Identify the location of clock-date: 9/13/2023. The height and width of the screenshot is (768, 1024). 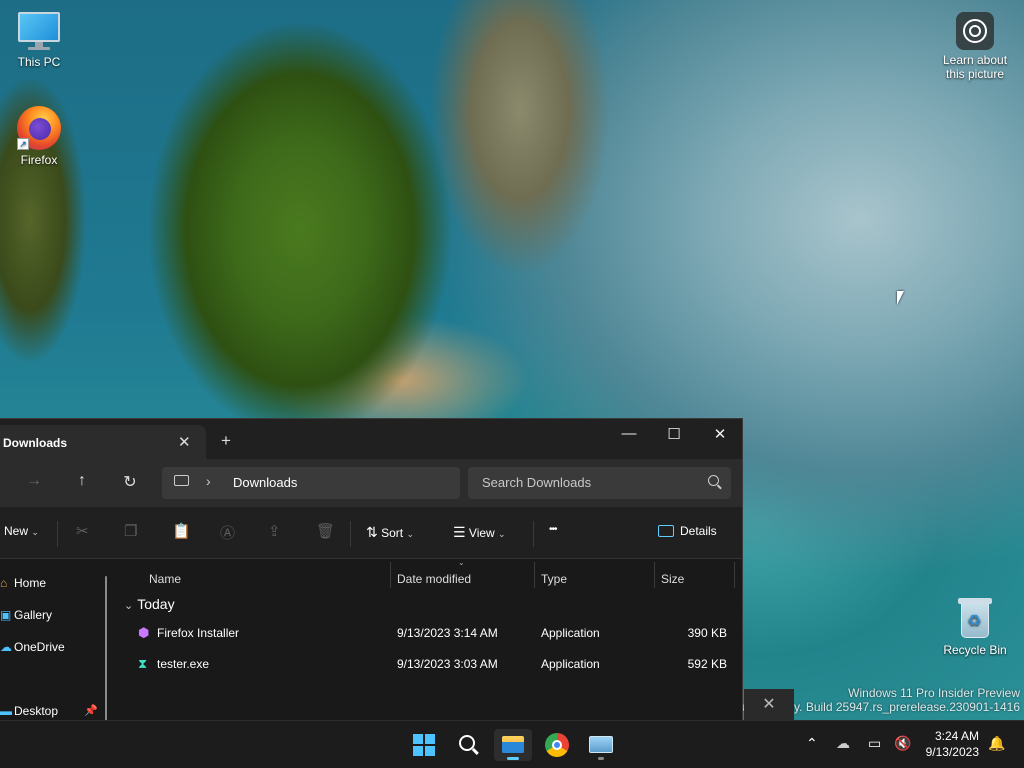
(952, 752).